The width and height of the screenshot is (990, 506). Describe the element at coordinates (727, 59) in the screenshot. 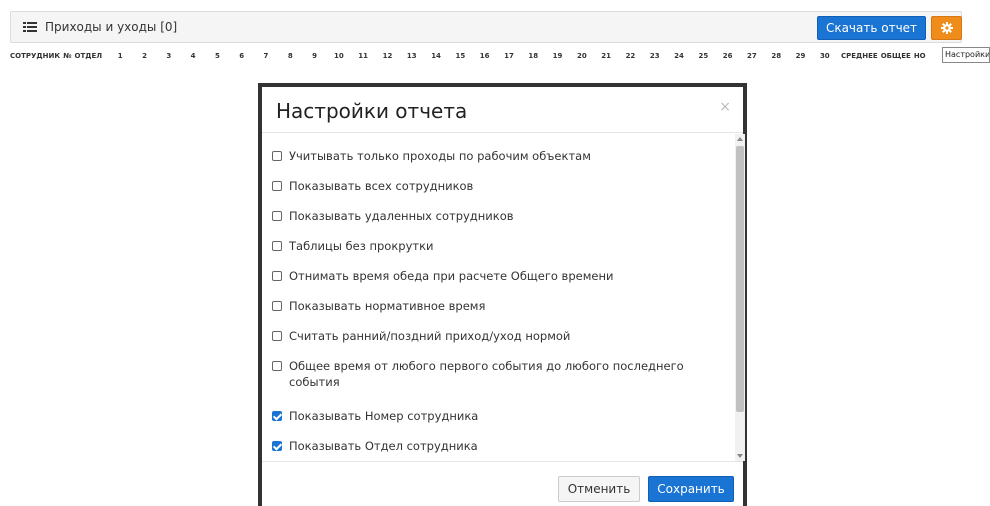

I see `column-day: 26` at that location.